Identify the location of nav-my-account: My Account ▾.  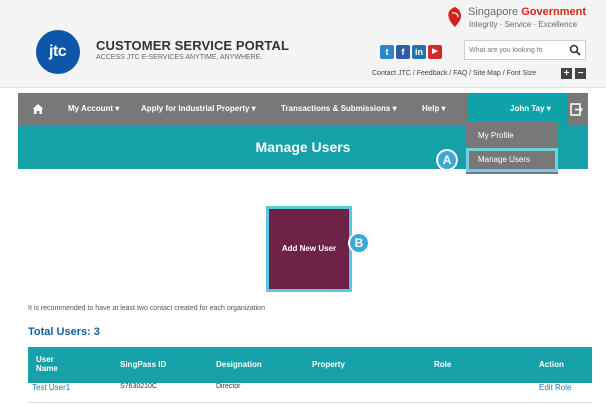
(93, 109).